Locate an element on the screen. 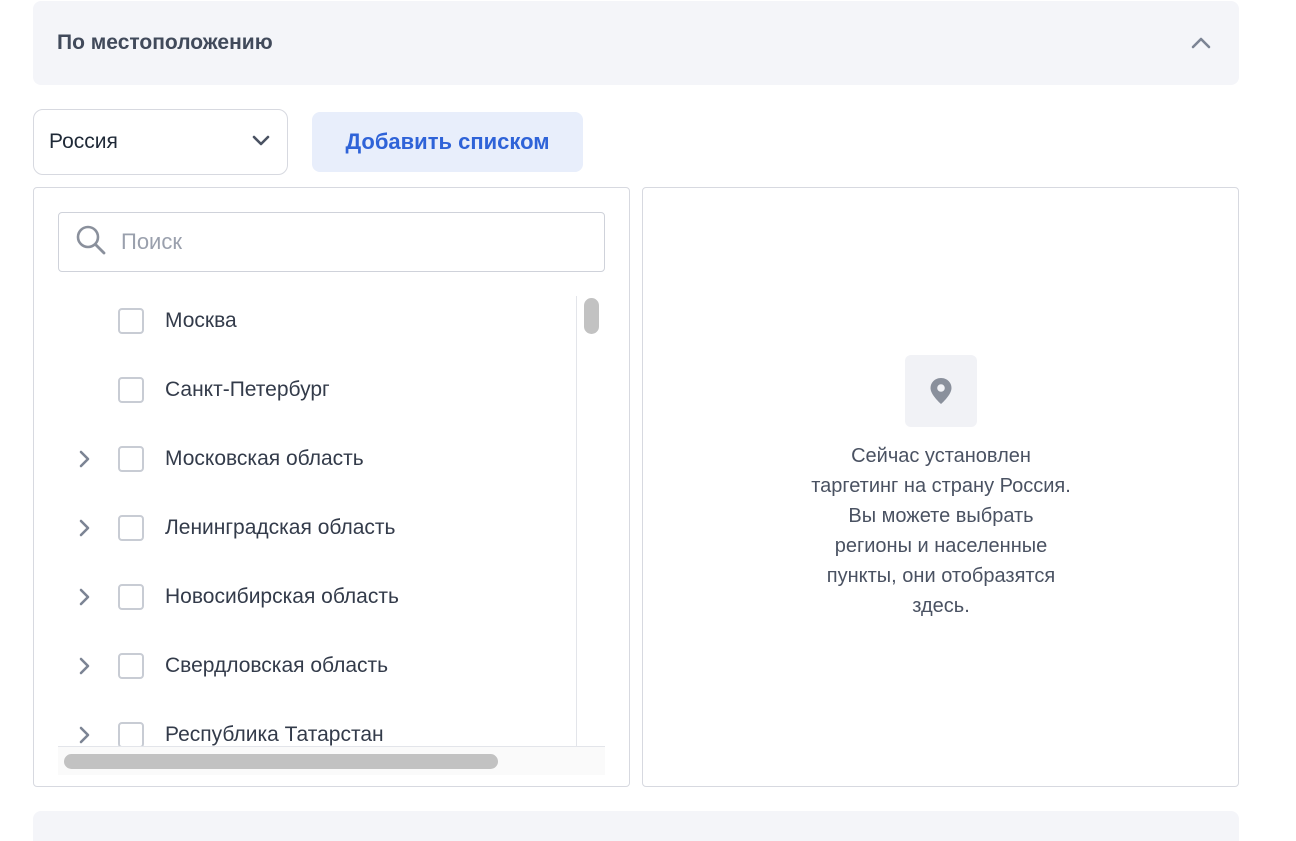  vertical-scrollbar is located at coordinates (590, 521).